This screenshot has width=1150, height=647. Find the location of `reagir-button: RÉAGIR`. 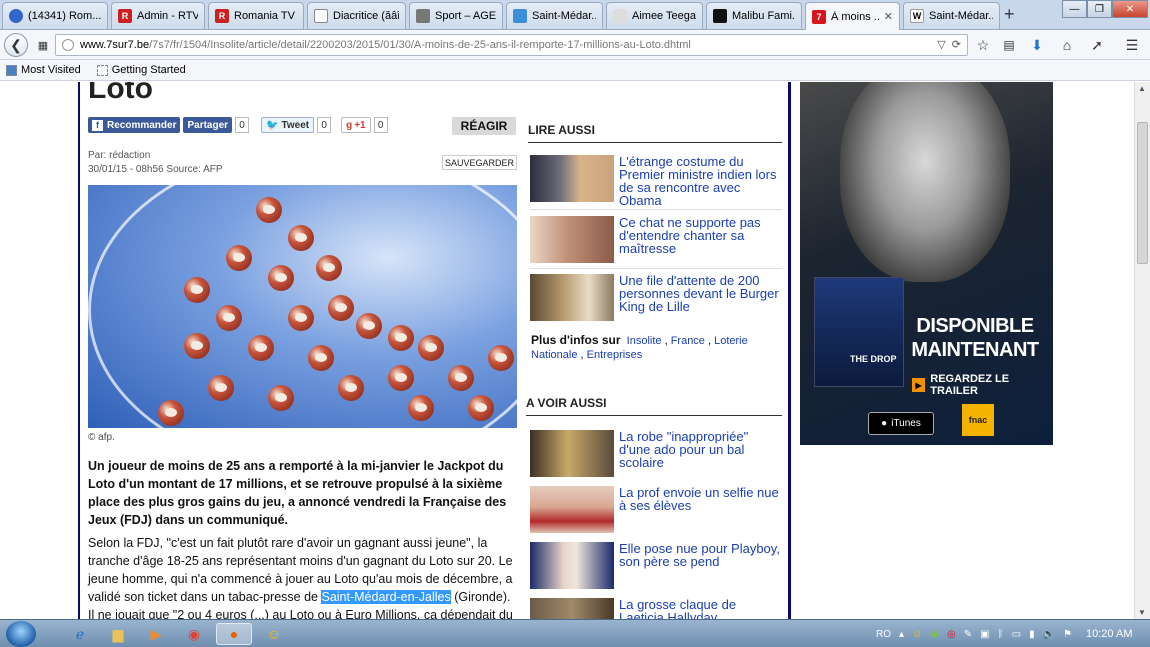

reagir-button: RÉAGIR is located at coordinates (484, 126).